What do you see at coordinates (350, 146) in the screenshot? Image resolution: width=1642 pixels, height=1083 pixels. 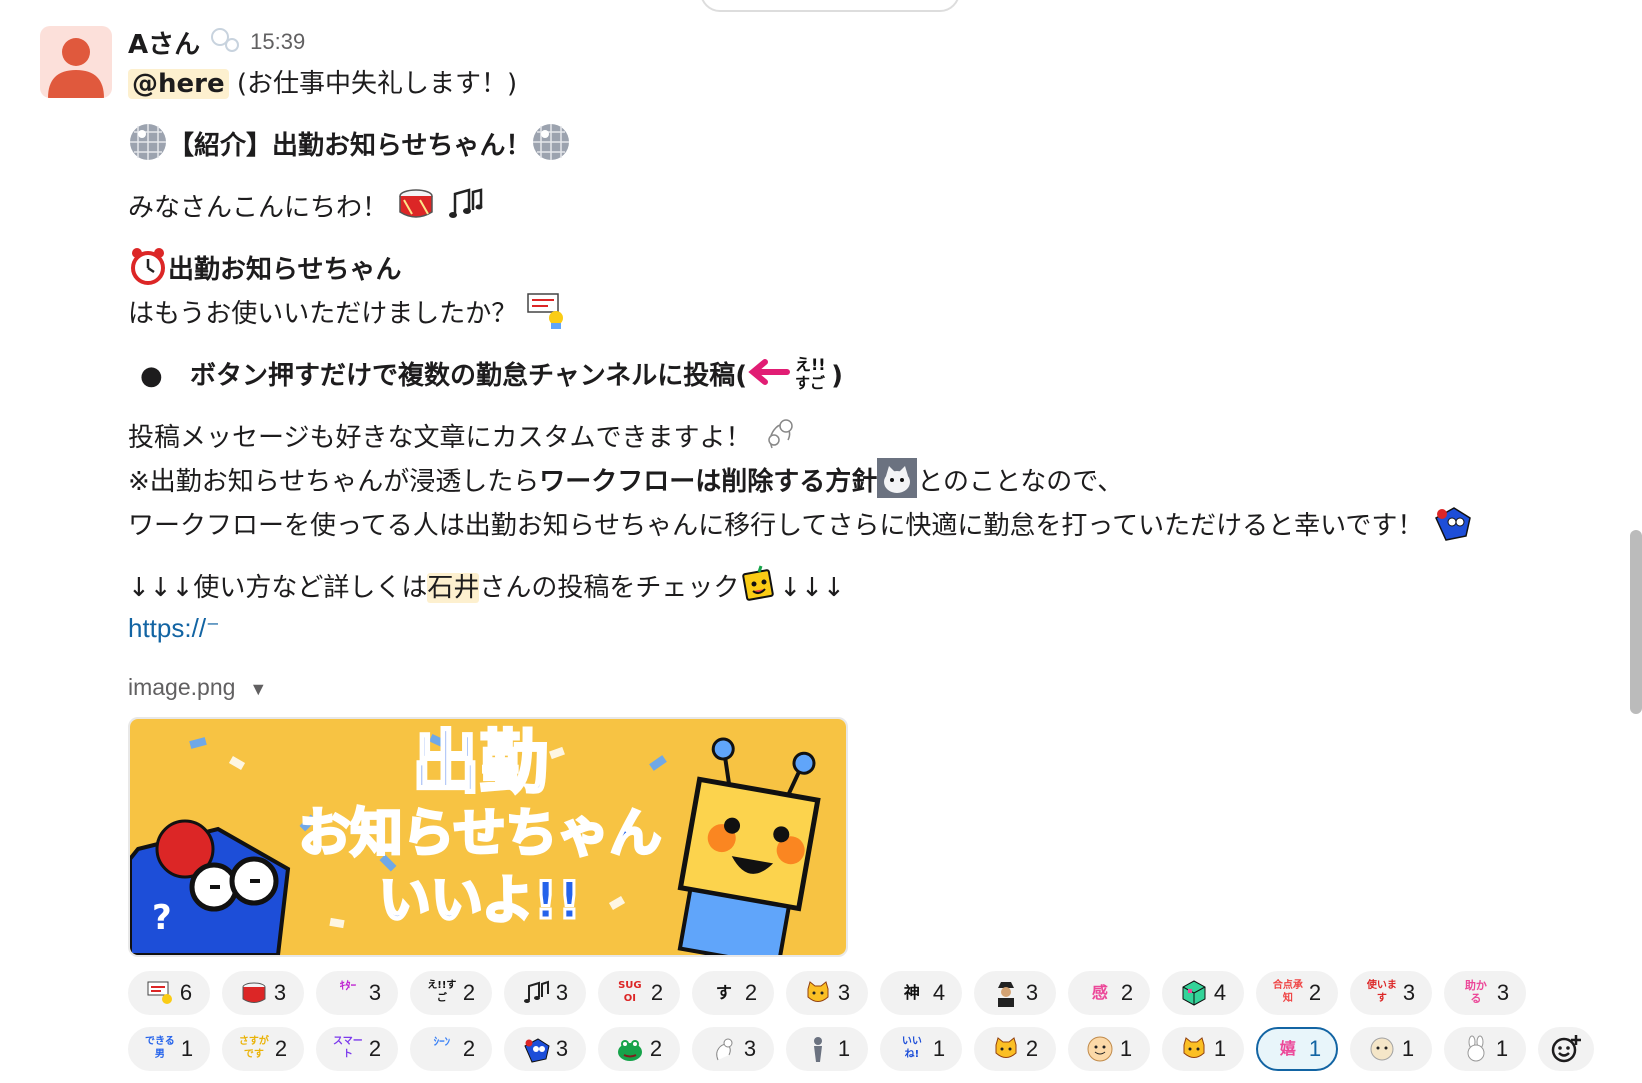 I see `post-title: 【紹介】出勤お知らせちゃん！` at bounding box center [350, 146].